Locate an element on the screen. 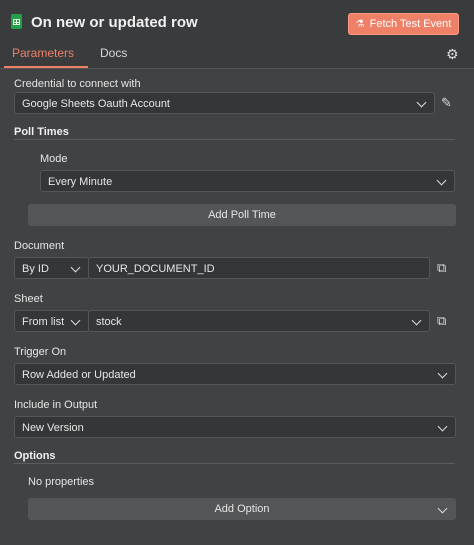  sheet-select: stock is located at coordinates (259, 321).